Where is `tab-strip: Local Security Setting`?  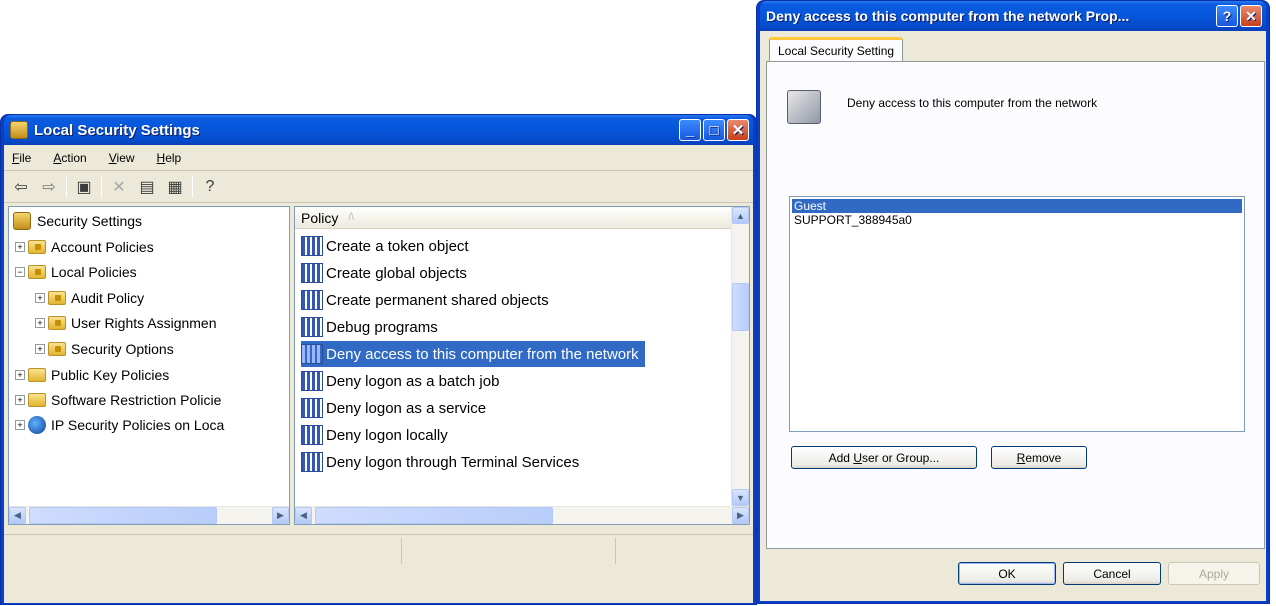 tab-strip: Local Security Setting is located at coordinates (1013, 46).